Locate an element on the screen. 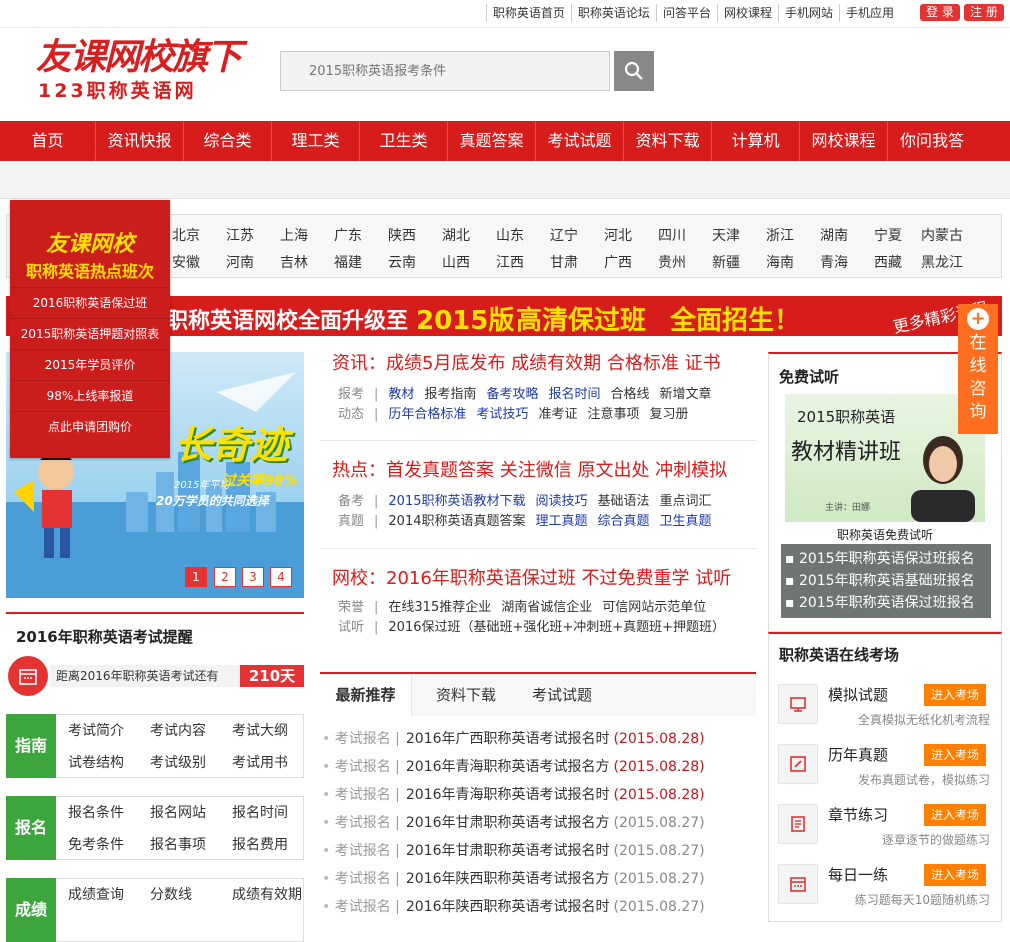 Image resolution: width=1010 pixels, height=942 pixels. tab-downloads: 资料下载 is located at coordinates (466, 695).